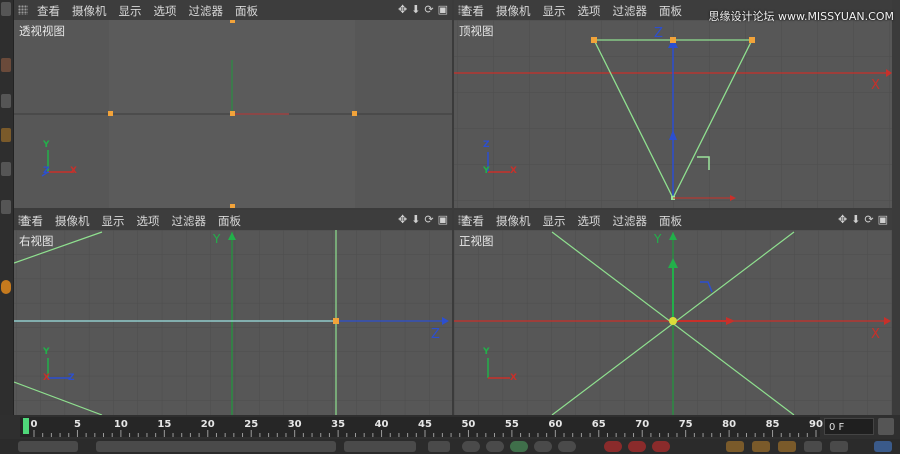 This screenshot has height=454, width=900. Describe the element at coordinates (207, 424) in the screenshot. I see `timeline-tick-label: 20` at that location.